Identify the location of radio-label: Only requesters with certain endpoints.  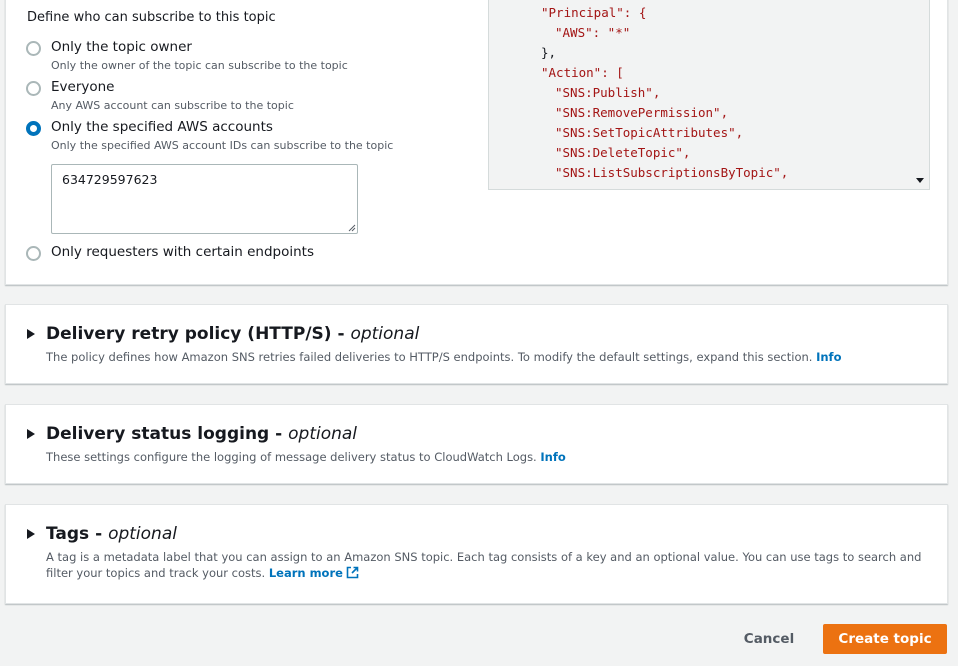
(182, 252).